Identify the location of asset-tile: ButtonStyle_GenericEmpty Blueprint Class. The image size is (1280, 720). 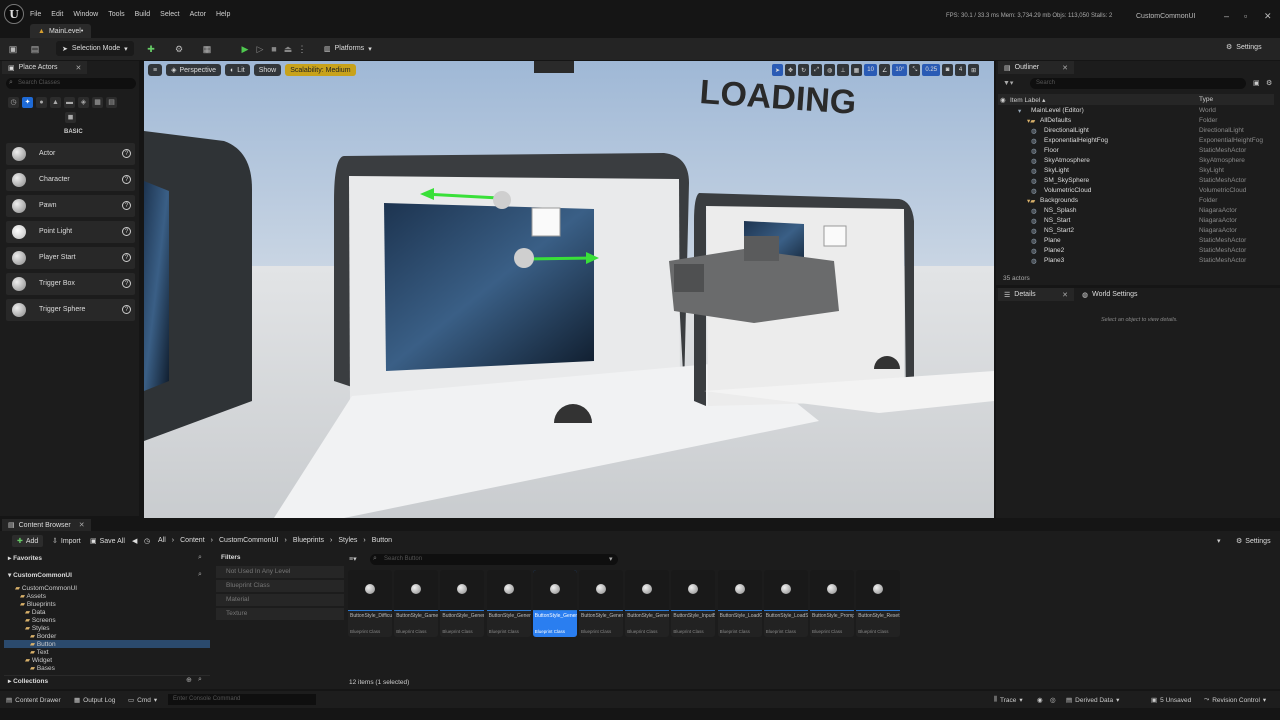
(601, 603).